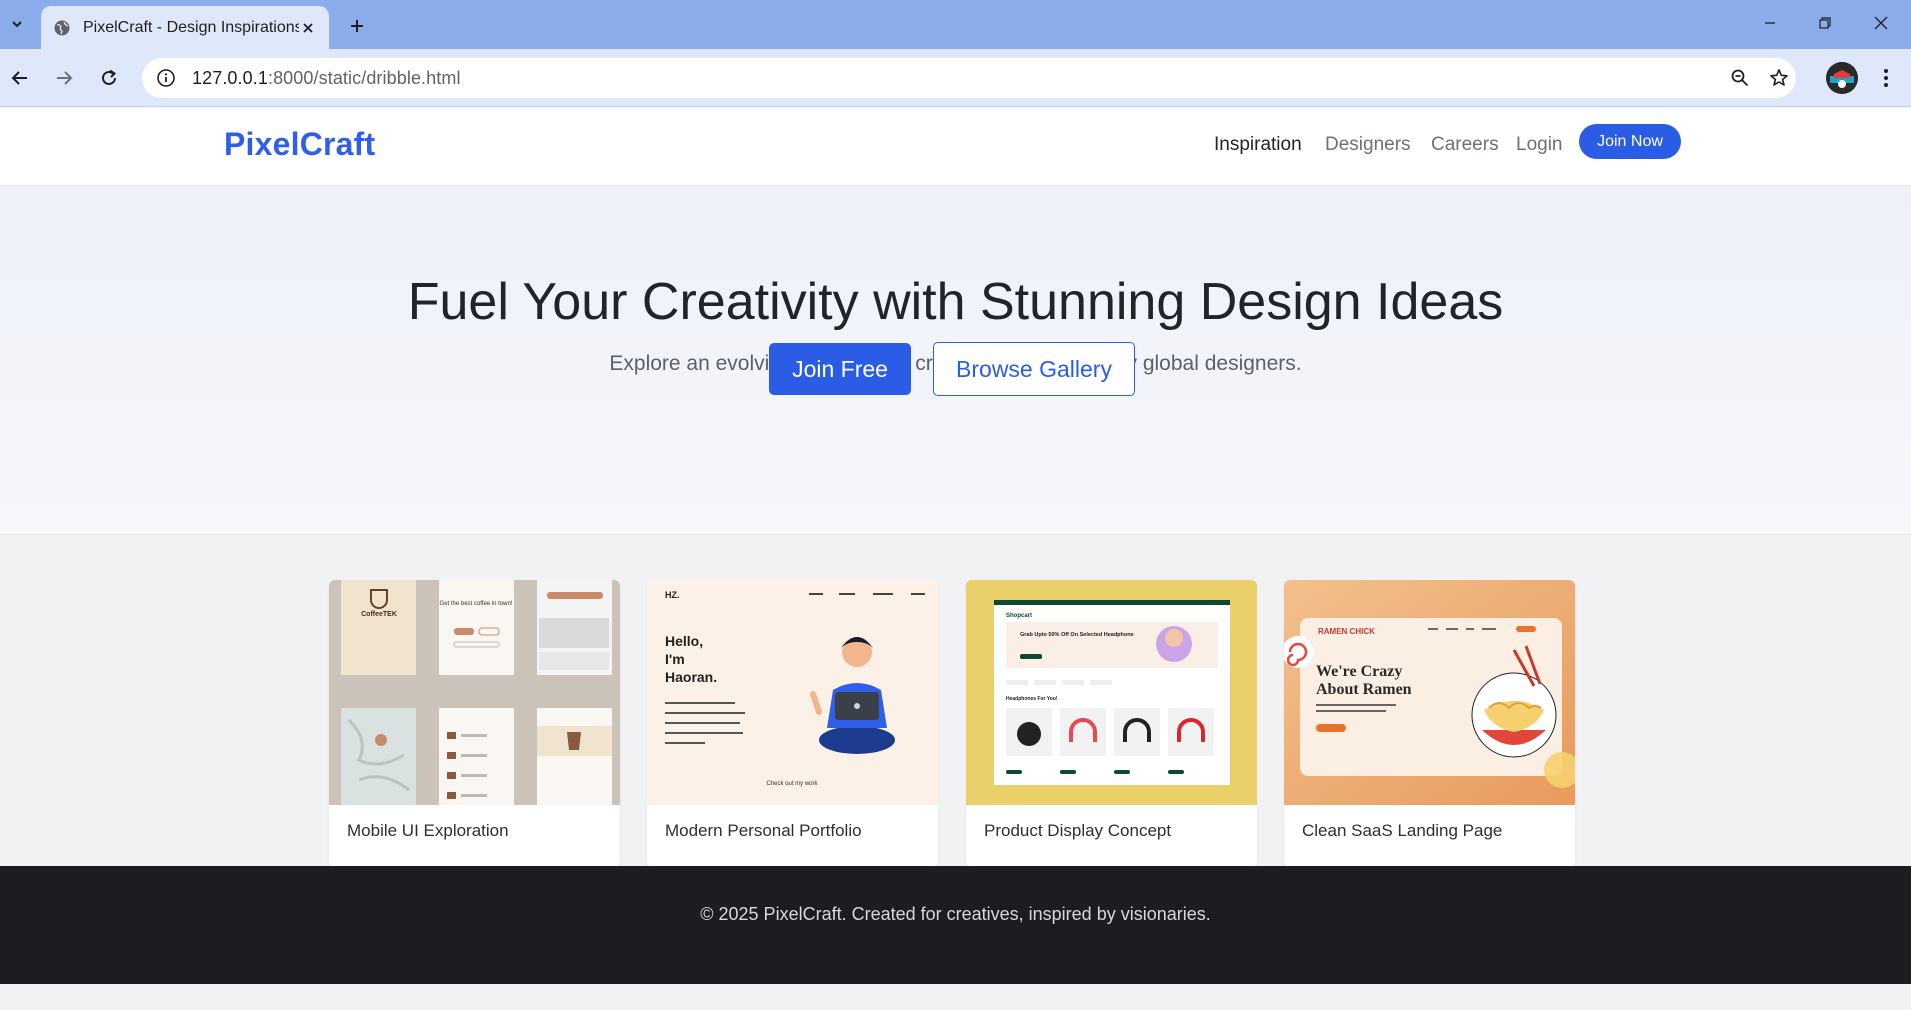  Describe the element at coordinates (1346, 631) in the screenshot. I see `ramen-logo-text: RAMEN CHICK` at that location.